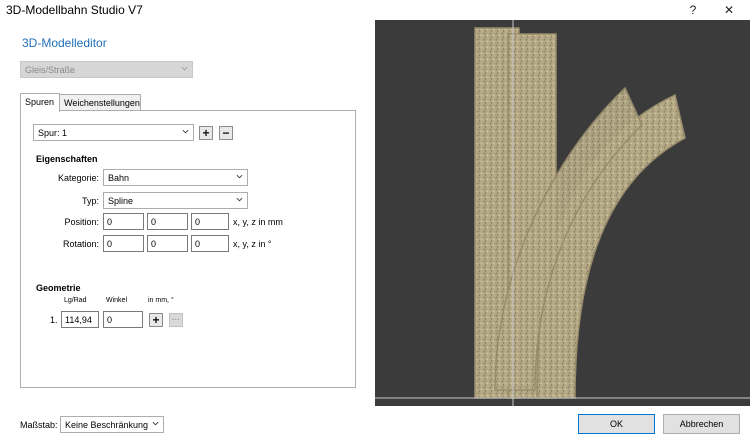 This screenshot has height=444, width=750. What do you see at coordinates (119, 178) in the screenshot?
I see `kategorie-value: Bahn` at bounding box center [119, 178].